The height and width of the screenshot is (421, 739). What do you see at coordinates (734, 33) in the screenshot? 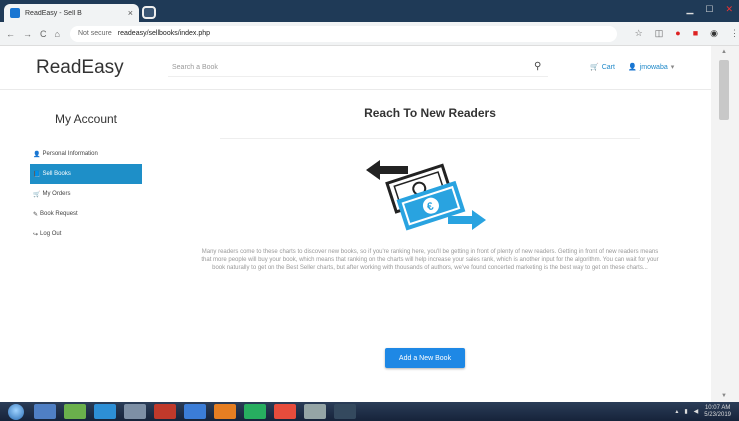
I see `menu-dots-icon: ⋮` at bounding box center [734, 33].